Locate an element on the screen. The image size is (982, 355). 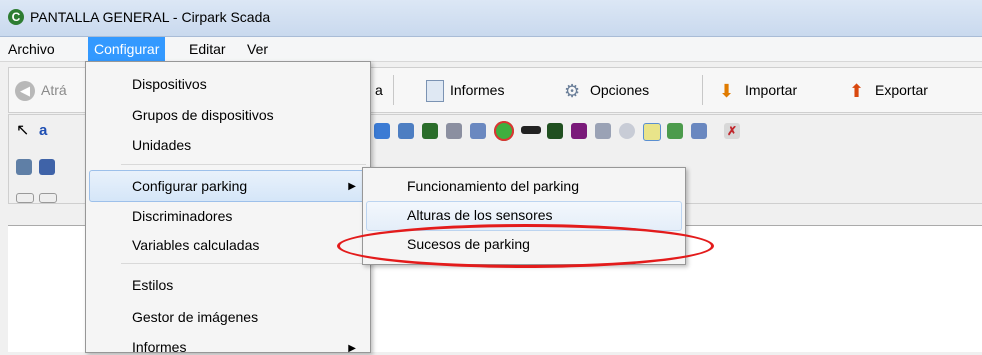
pointer-icon: ↖ is located at coordinates (24, 131).